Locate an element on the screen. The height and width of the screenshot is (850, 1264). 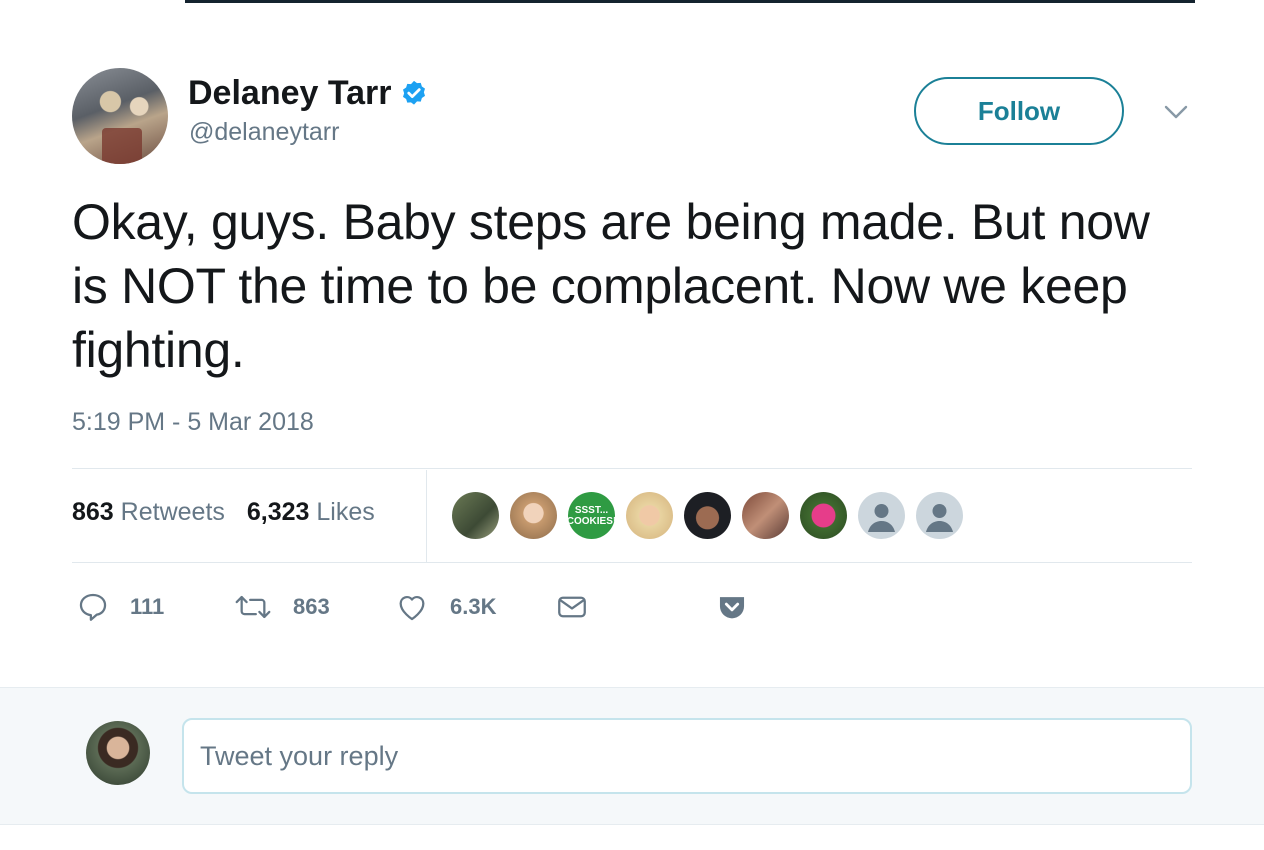
retweet-count: 863 is located at coordinates (311, 606).